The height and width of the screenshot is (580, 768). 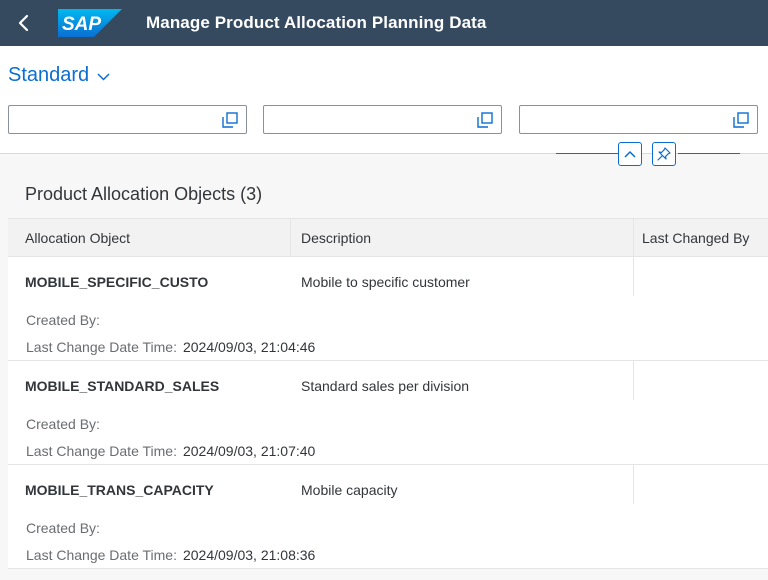 What do you see at coordinates (385, 386) in the screenshot?
I see `description-cell: Standard sales per division` at bounding box center [385, 386].